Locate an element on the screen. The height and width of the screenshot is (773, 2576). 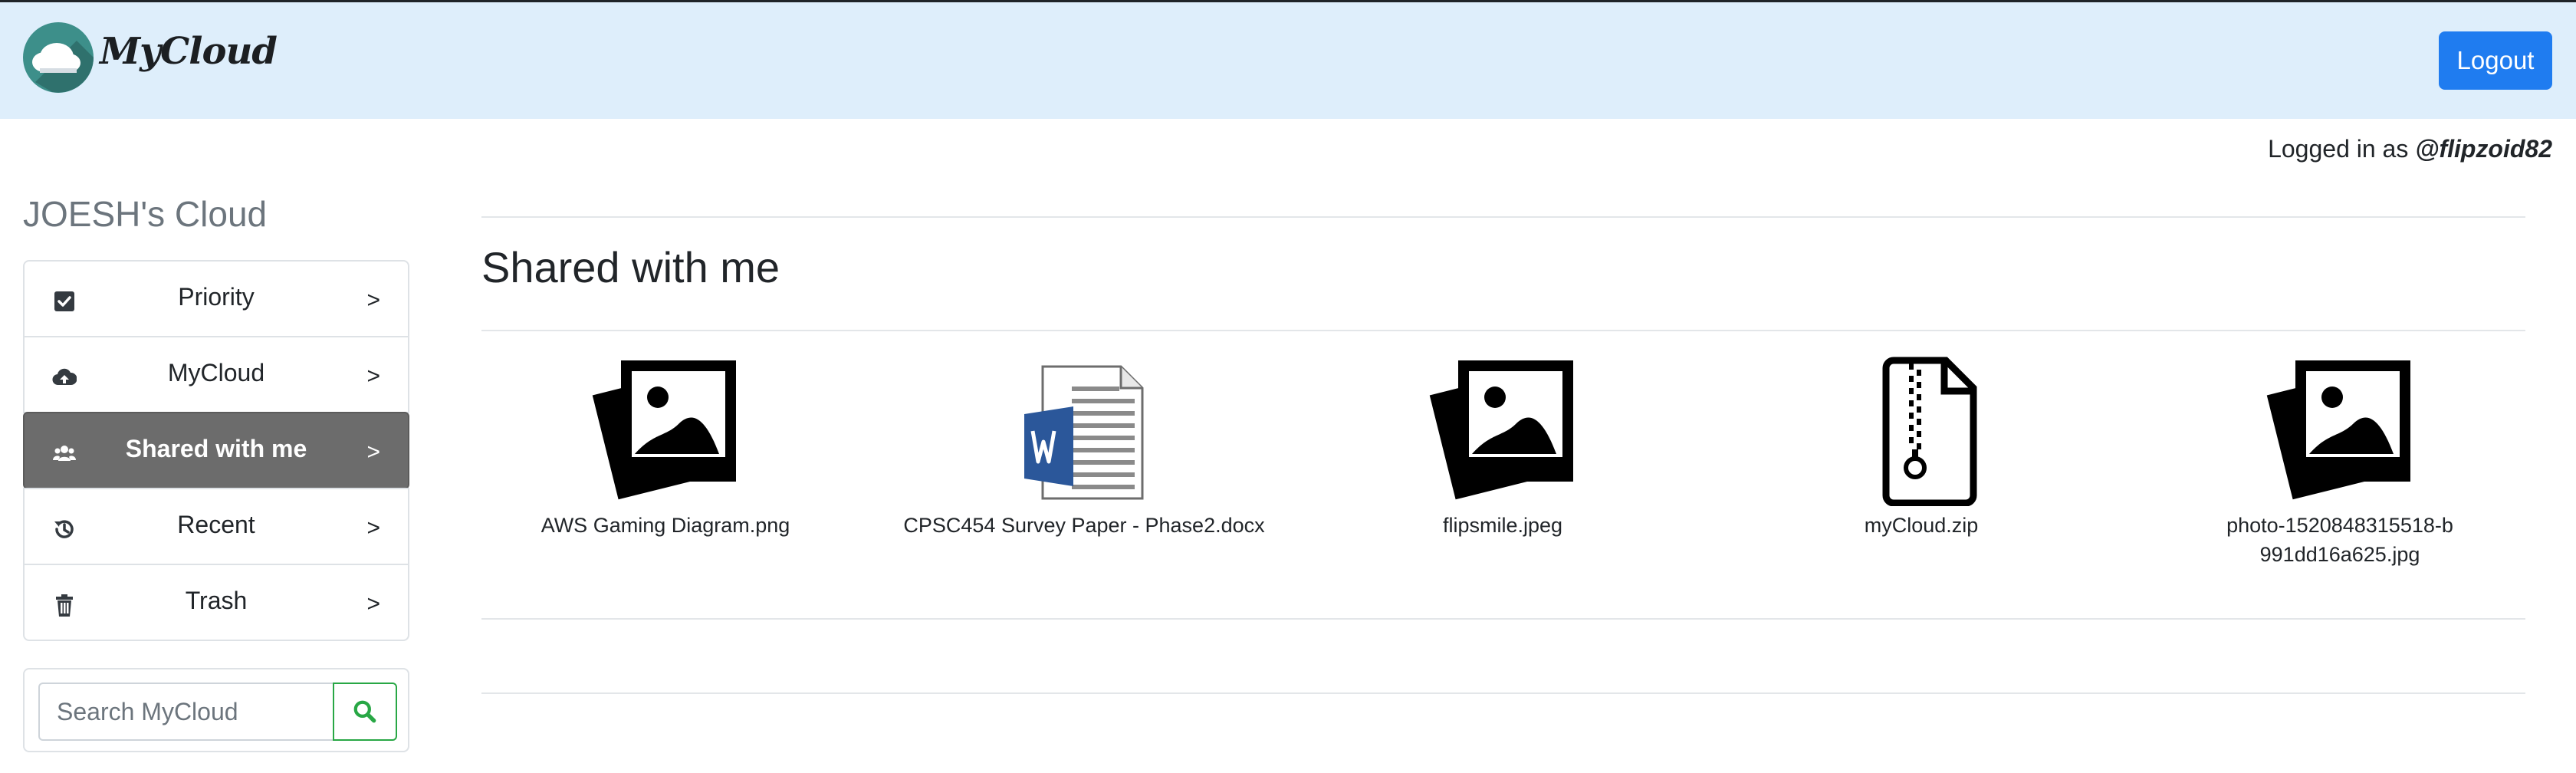
sidebar-item-trash: Trash > is located at coordinates (216, 602).